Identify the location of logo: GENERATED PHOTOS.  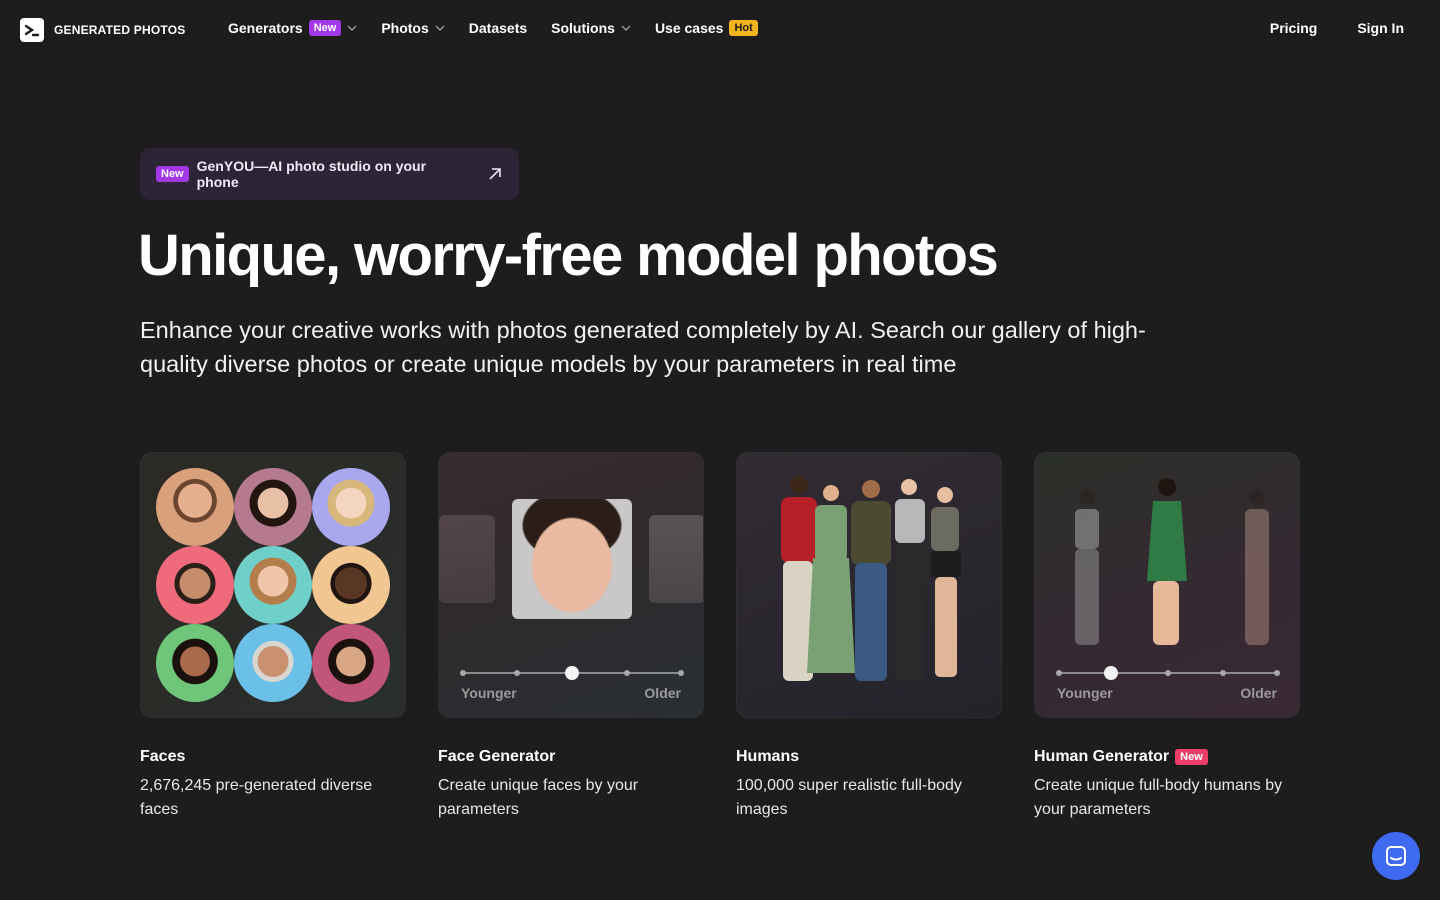
(102, 30).